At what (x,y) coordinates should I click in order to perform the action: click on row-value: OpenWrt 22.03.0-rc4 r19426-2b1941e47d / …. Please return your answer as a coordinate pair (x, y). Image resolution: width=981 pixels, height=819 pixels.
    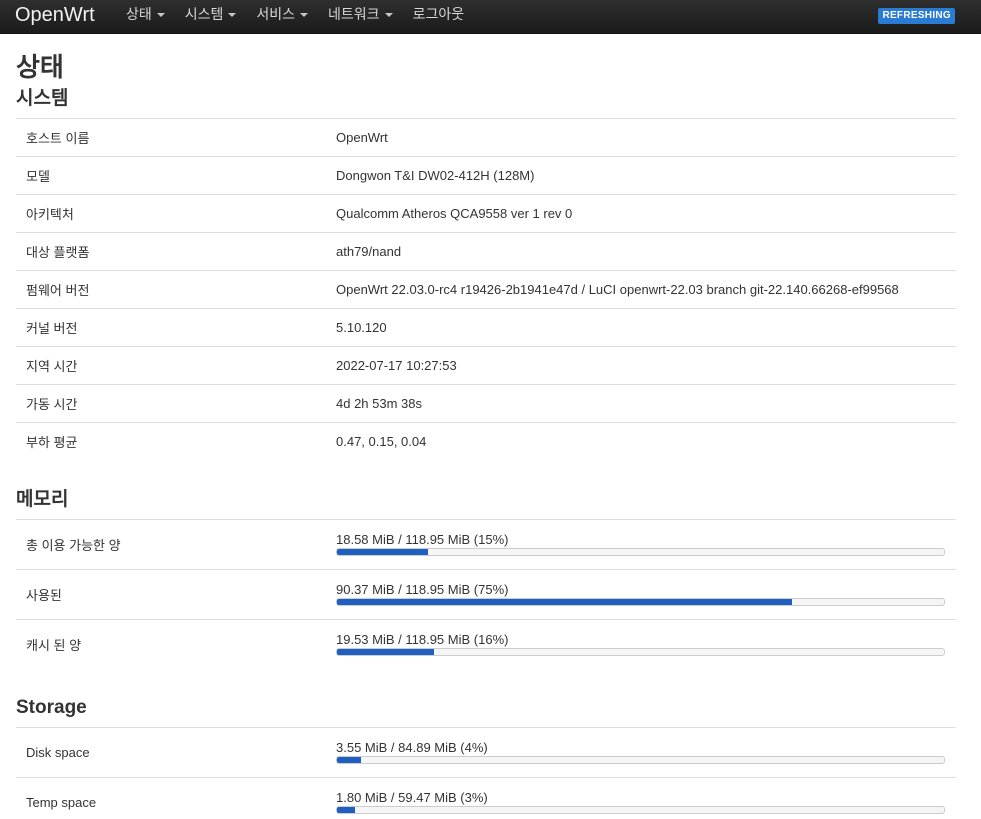
    Looking at the image, I should click on (641, 289).